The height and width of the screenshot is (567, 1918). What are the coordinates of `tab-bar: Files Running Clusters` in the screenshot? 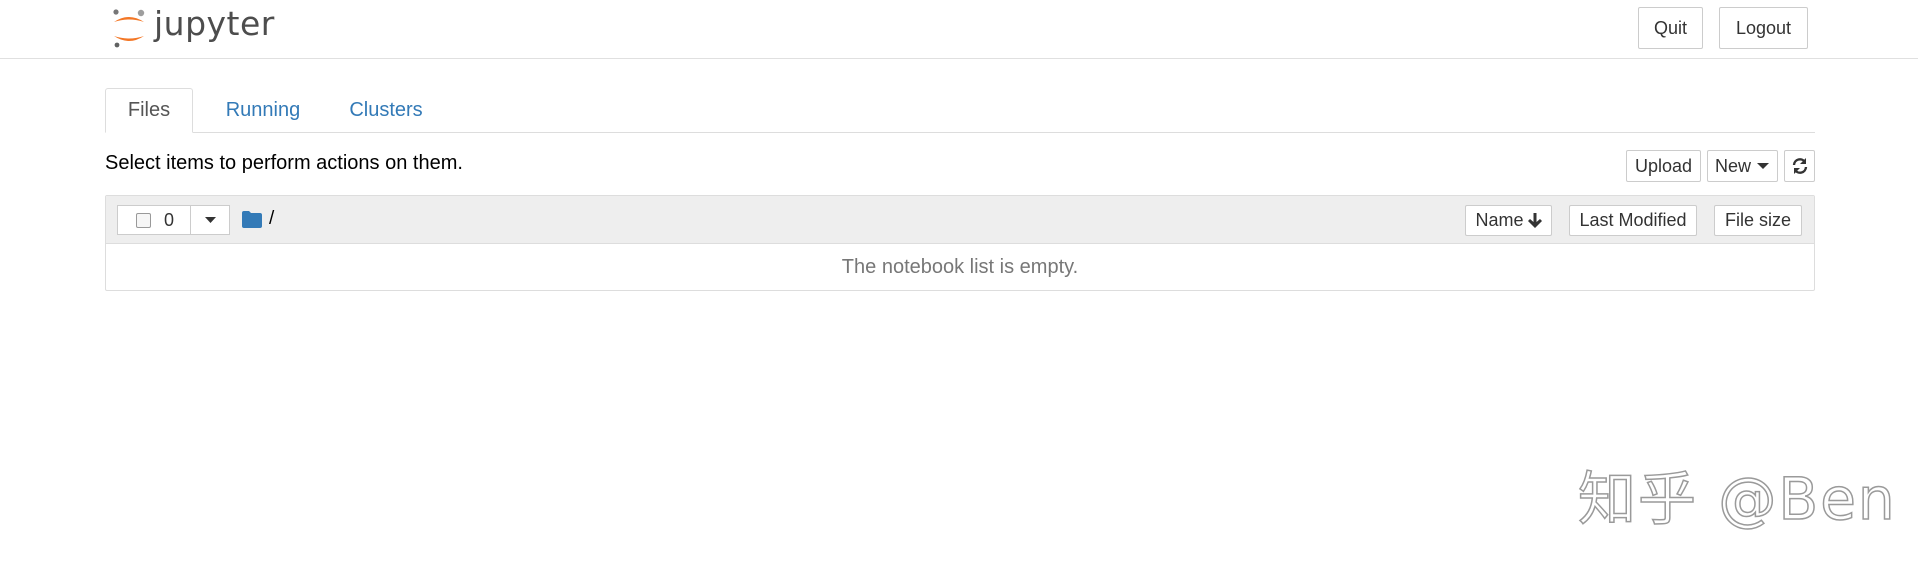 It's located at (960, 110).